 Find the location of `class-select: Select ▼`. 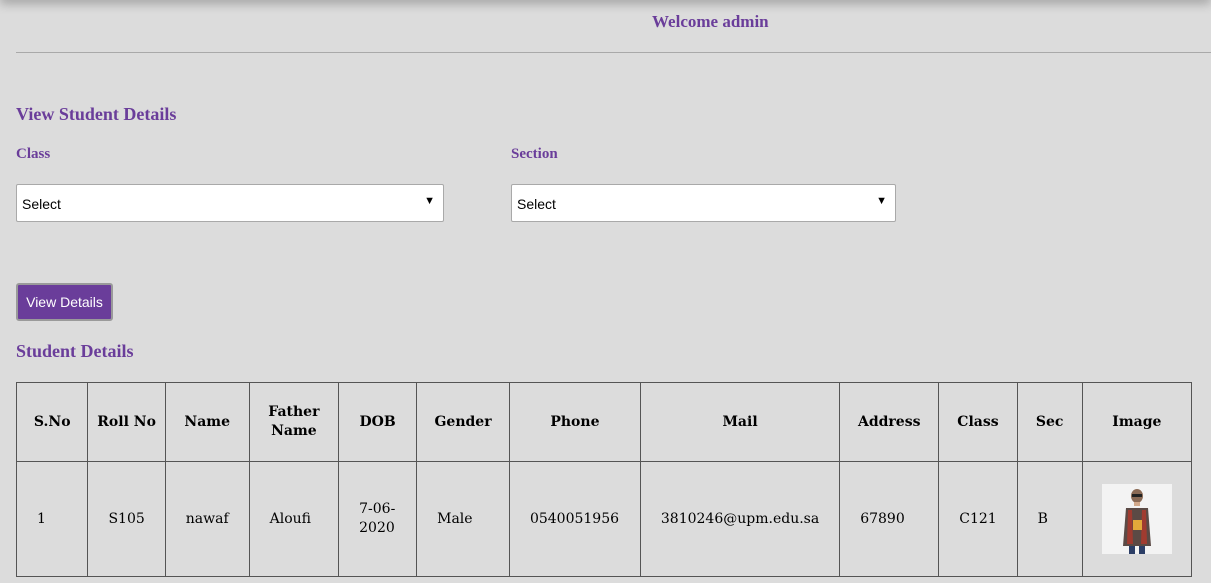

class-select: Select ▼ is located at coordinates (230, 203).